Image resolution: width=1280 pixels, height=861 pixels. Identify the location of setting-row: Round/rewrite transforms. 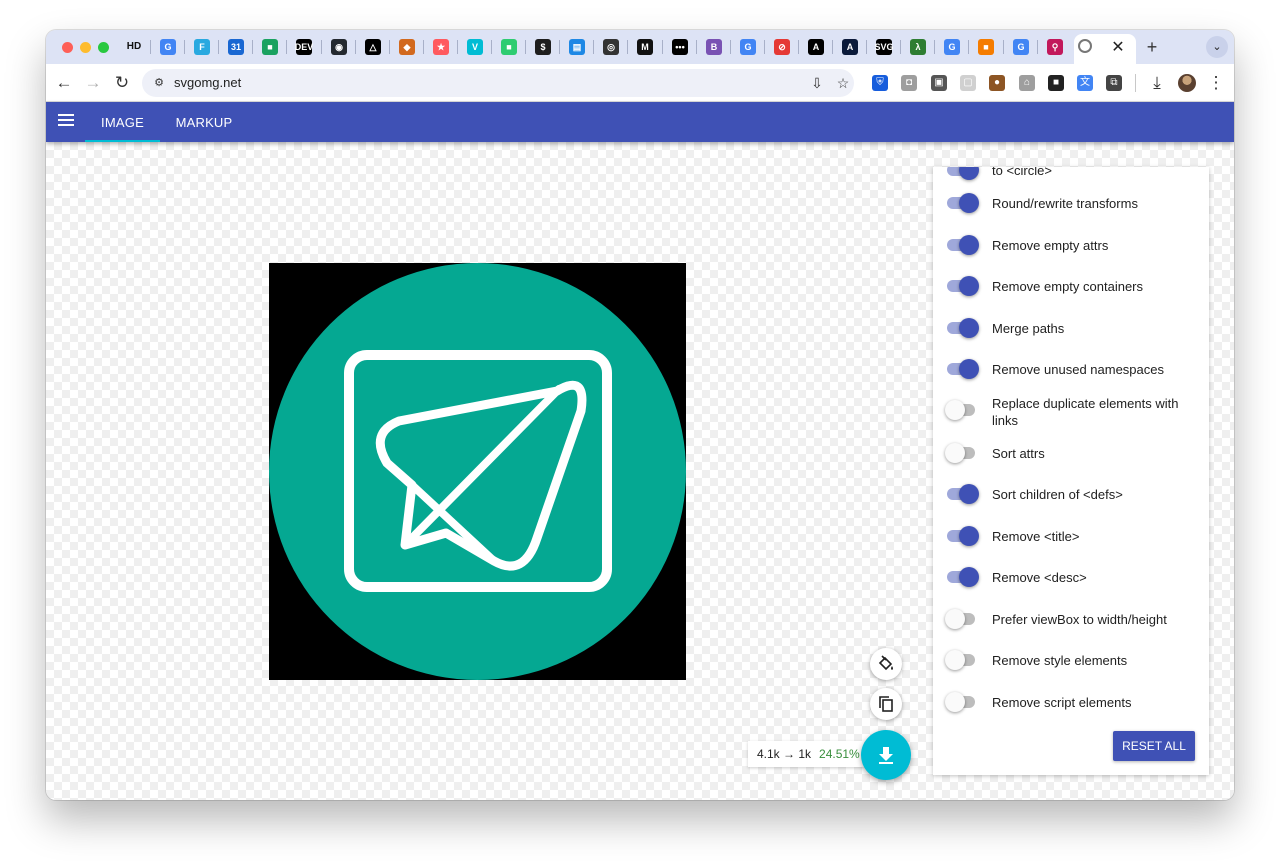
(1071, 211).